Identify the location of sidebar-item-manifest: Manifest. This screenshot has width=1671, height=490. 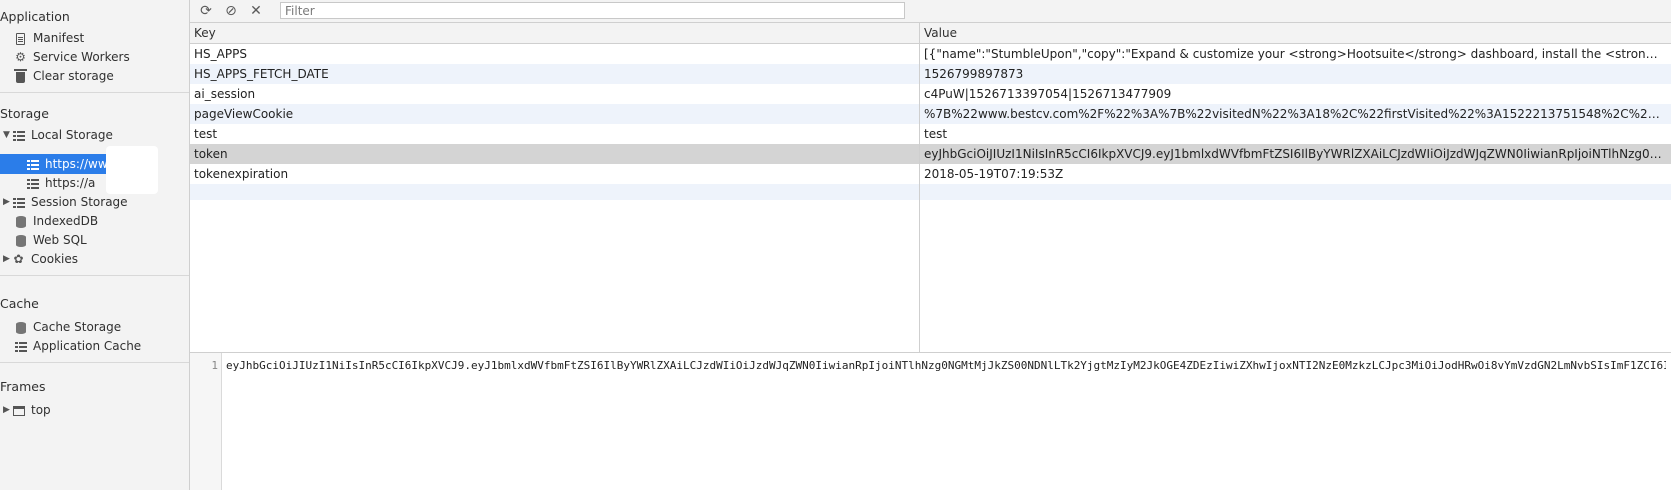
(49, 38).